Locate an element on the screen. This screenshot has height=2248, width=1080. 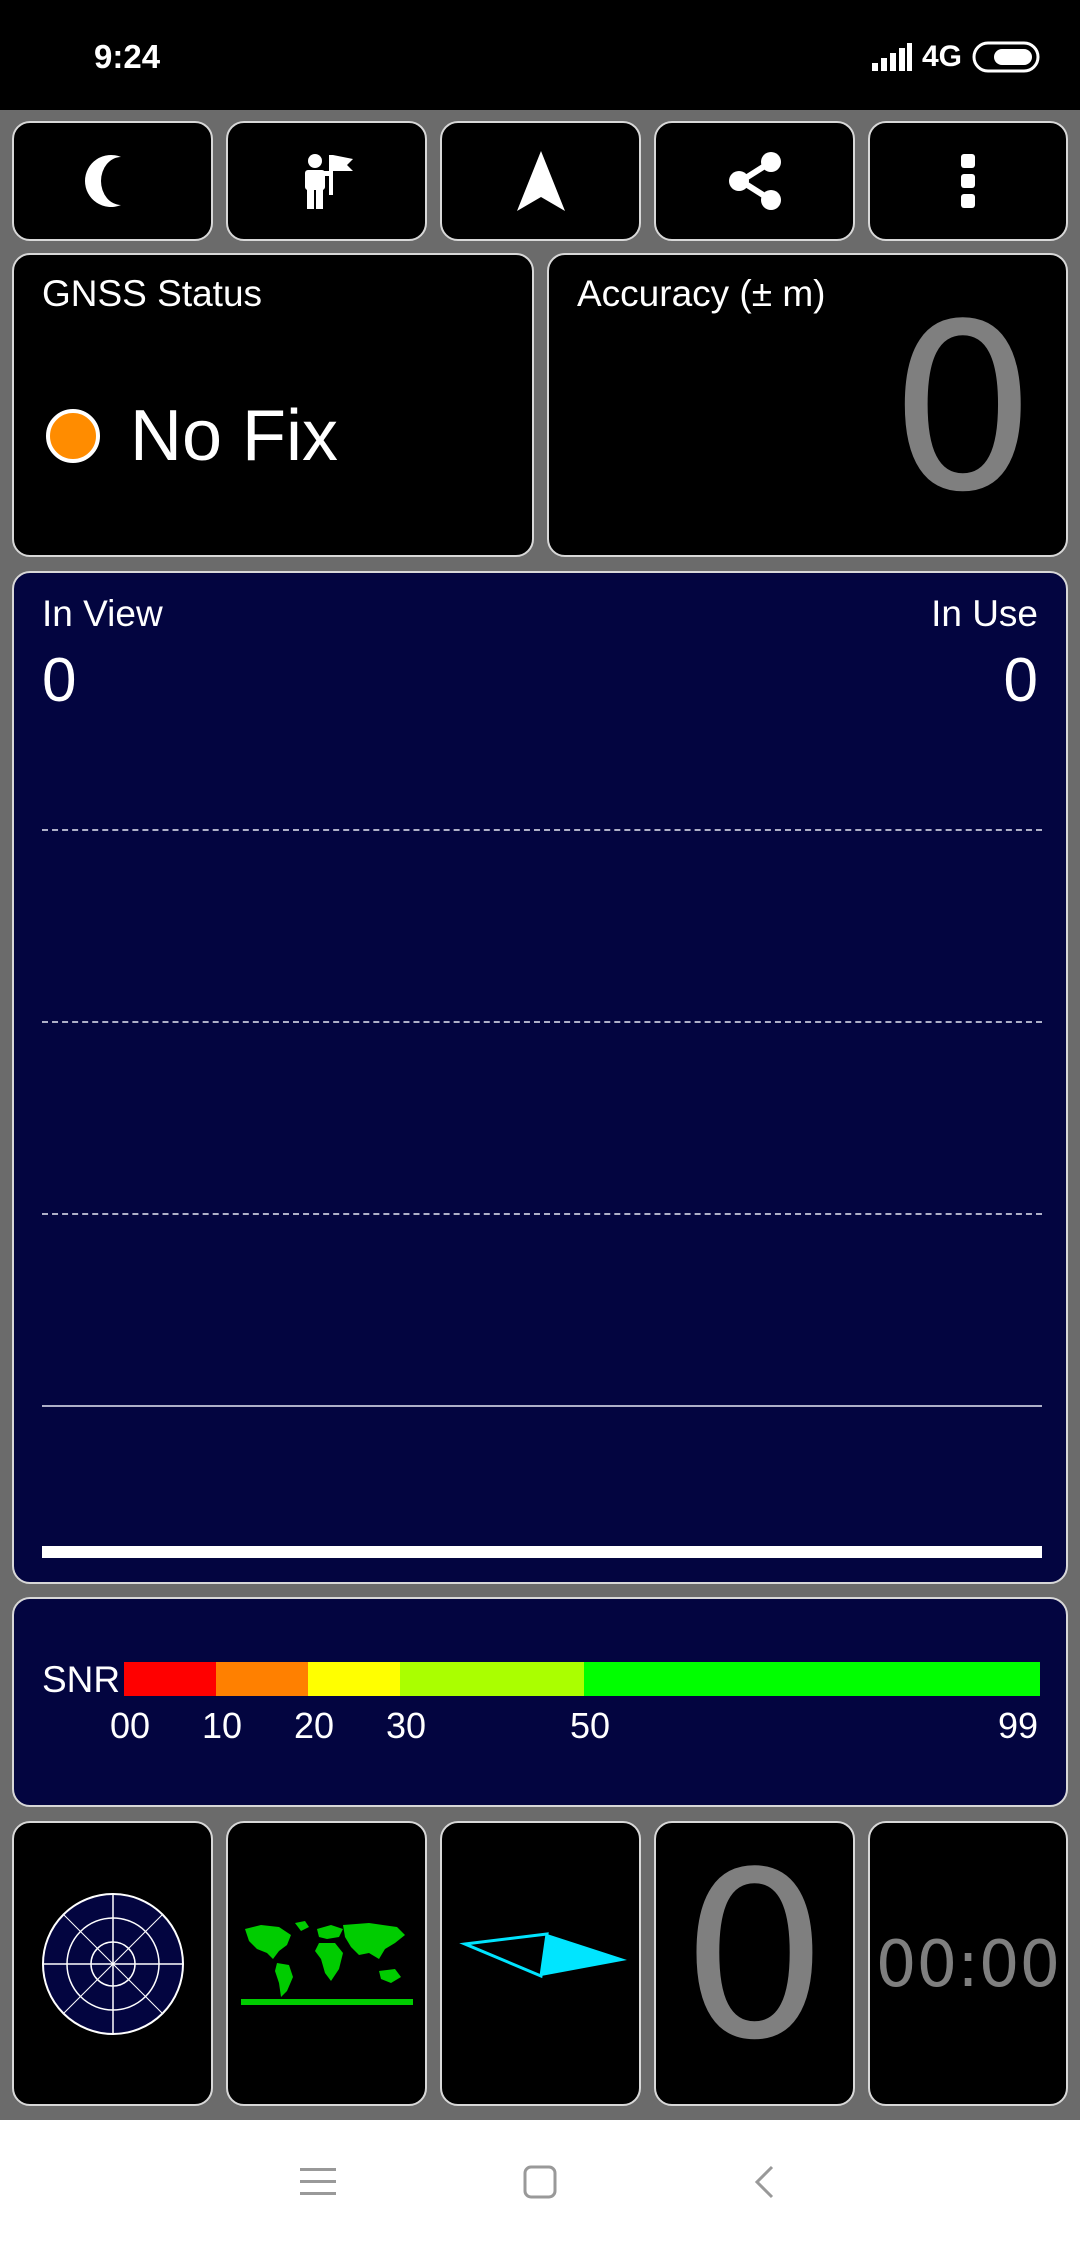
gnss-status-label: GNSS Status is located at coordinates (152, 293).